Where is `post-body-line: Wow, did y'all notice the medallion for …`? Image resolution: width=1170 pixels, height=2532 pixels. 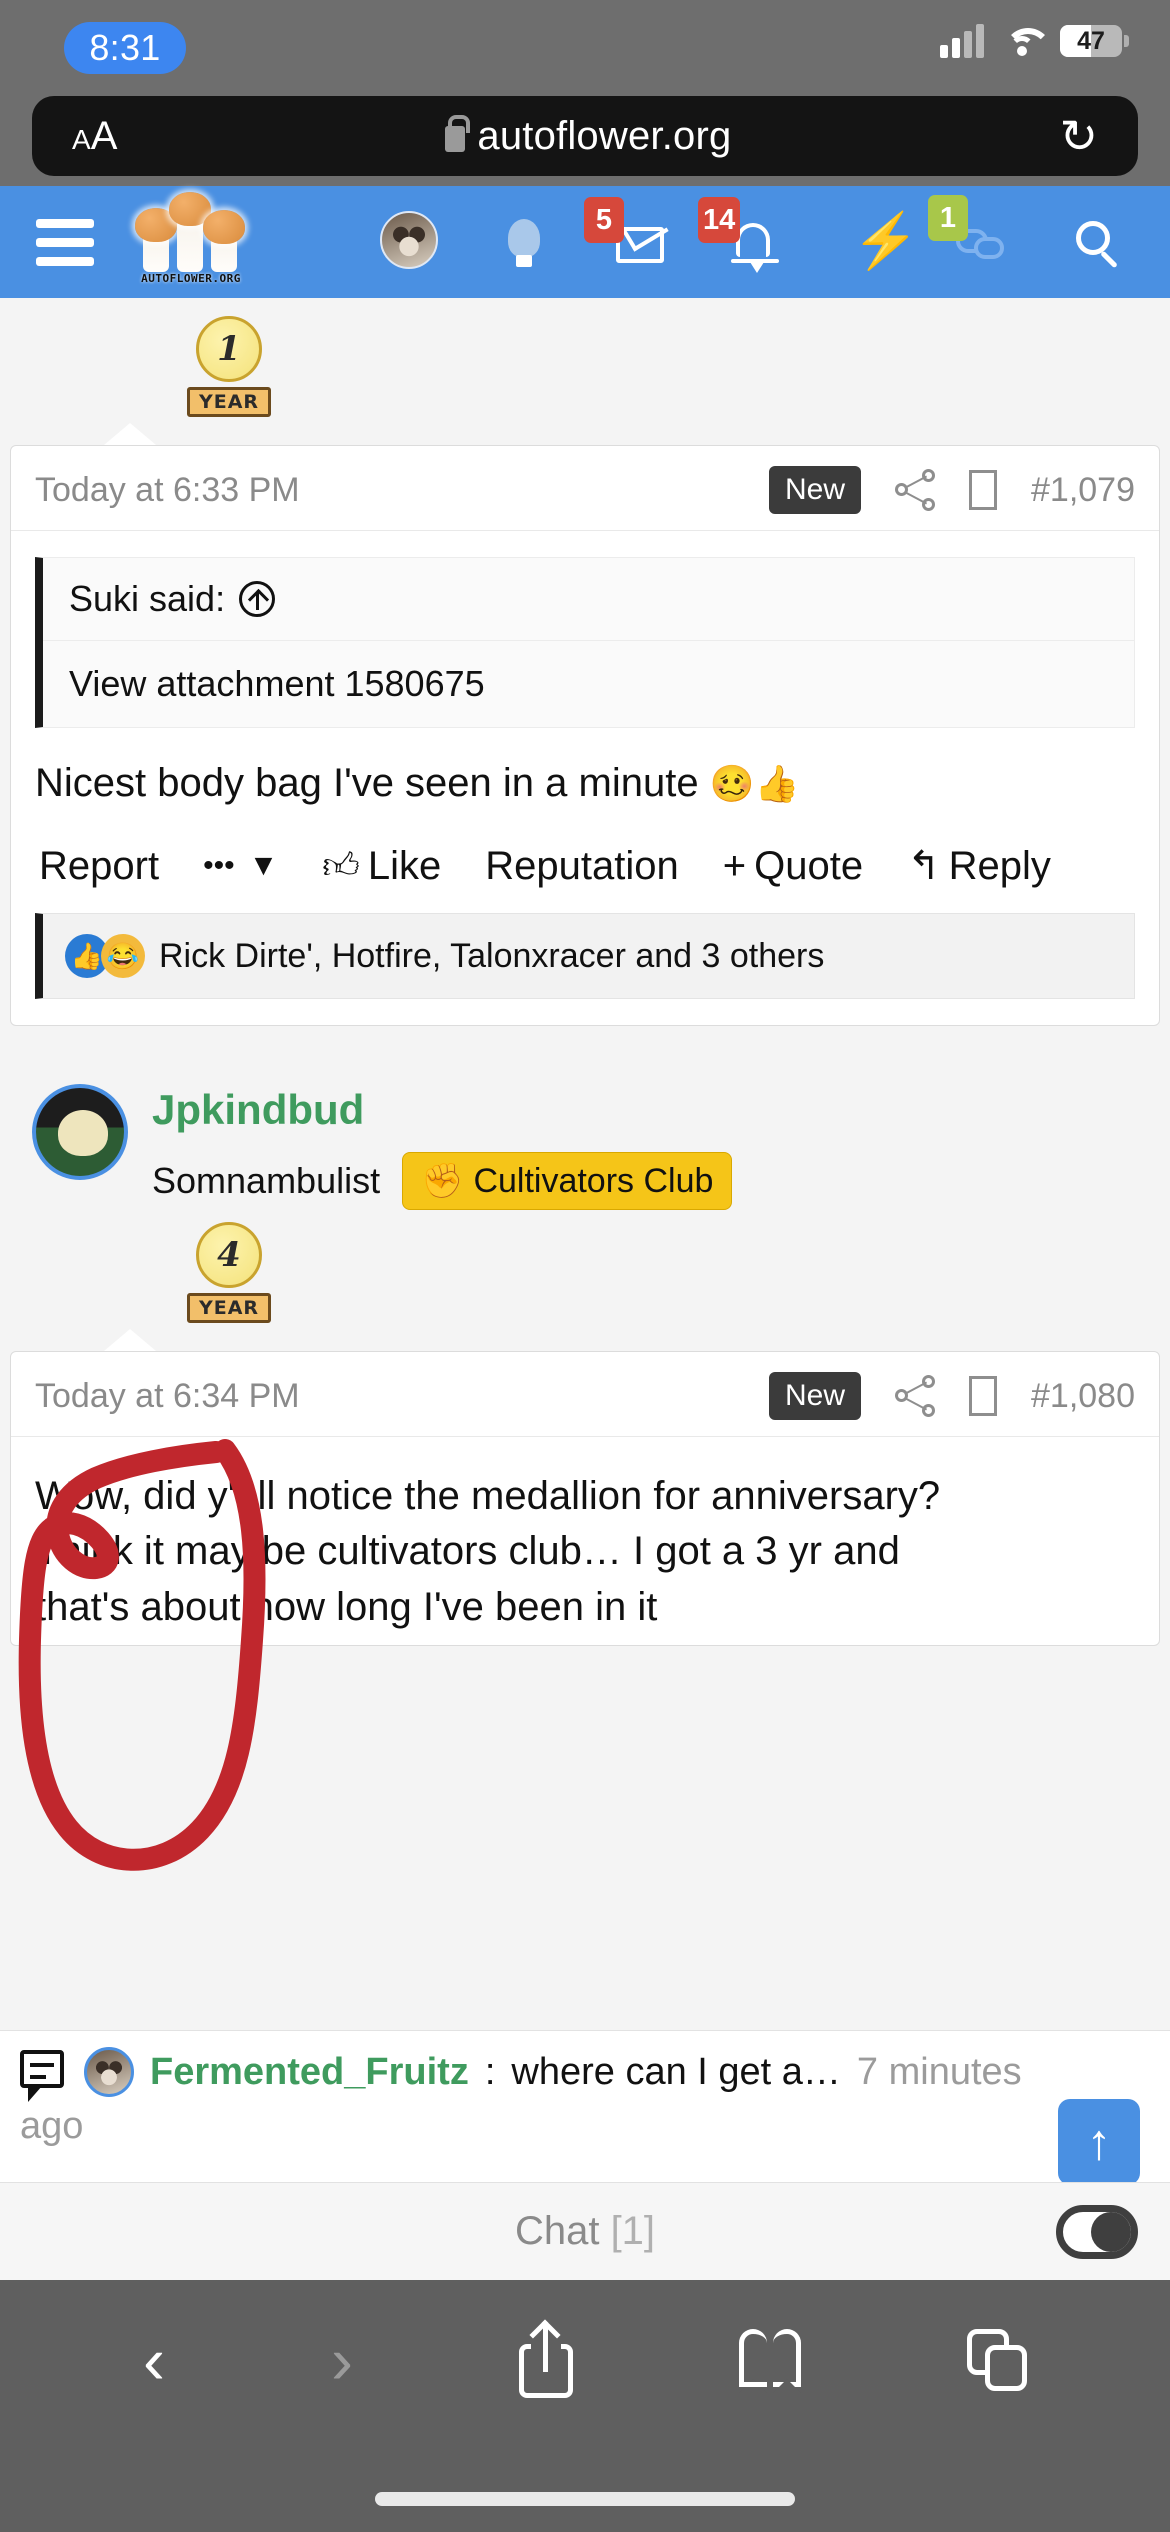 post-body-line: Wow, did y'all notice the medallion for … is located at coordinates (488, 1496).